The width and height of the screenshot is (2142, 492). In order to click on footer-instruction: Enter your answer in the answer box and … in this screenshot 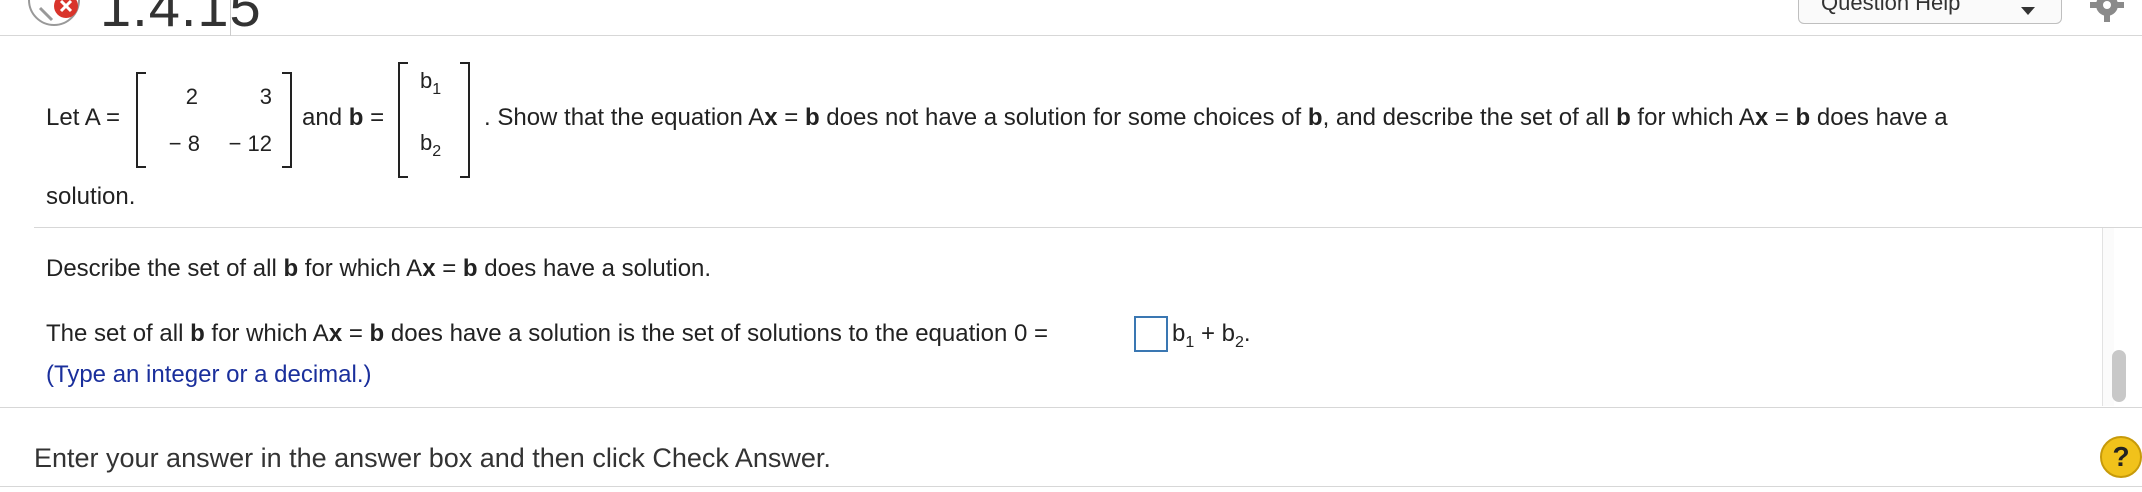, I will do `click(432, 458)`.